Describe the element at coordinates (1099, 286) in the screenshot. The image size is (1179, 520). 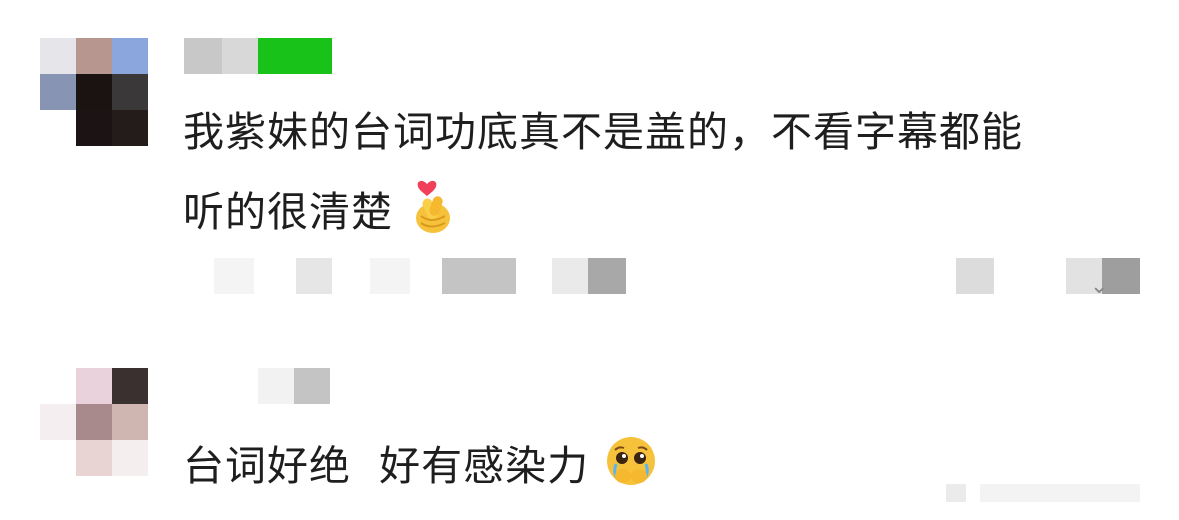
I see `chevron-down-icon: ⌄` at that location.